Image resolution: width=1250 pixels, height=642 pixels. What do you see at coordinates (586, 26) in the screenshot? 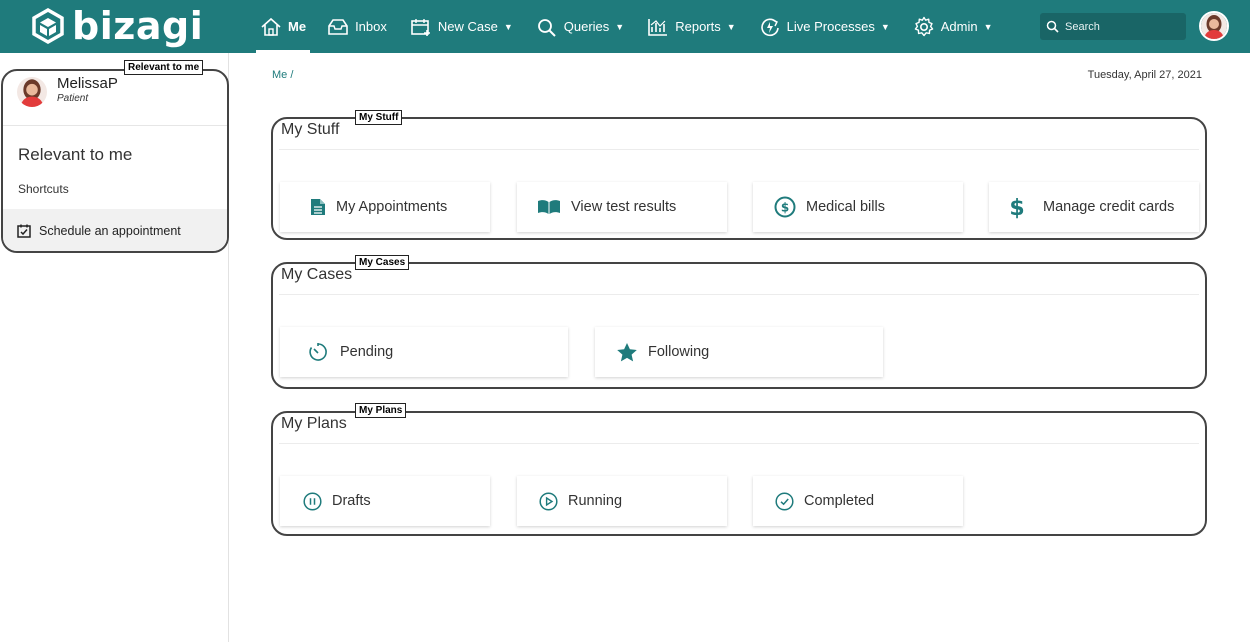
I see `nav-queries-label: Queries` at bounding box center [586, 26].